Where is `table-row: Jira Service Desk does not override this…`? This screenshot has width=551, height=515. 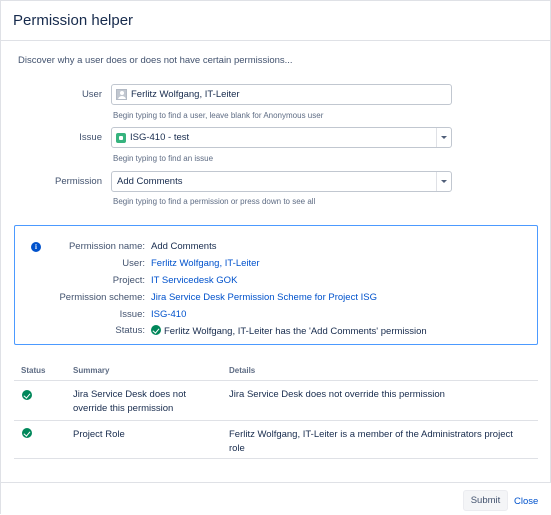 table-row: Jira Service Desk does not override this… is located at coordinates (276, 401).